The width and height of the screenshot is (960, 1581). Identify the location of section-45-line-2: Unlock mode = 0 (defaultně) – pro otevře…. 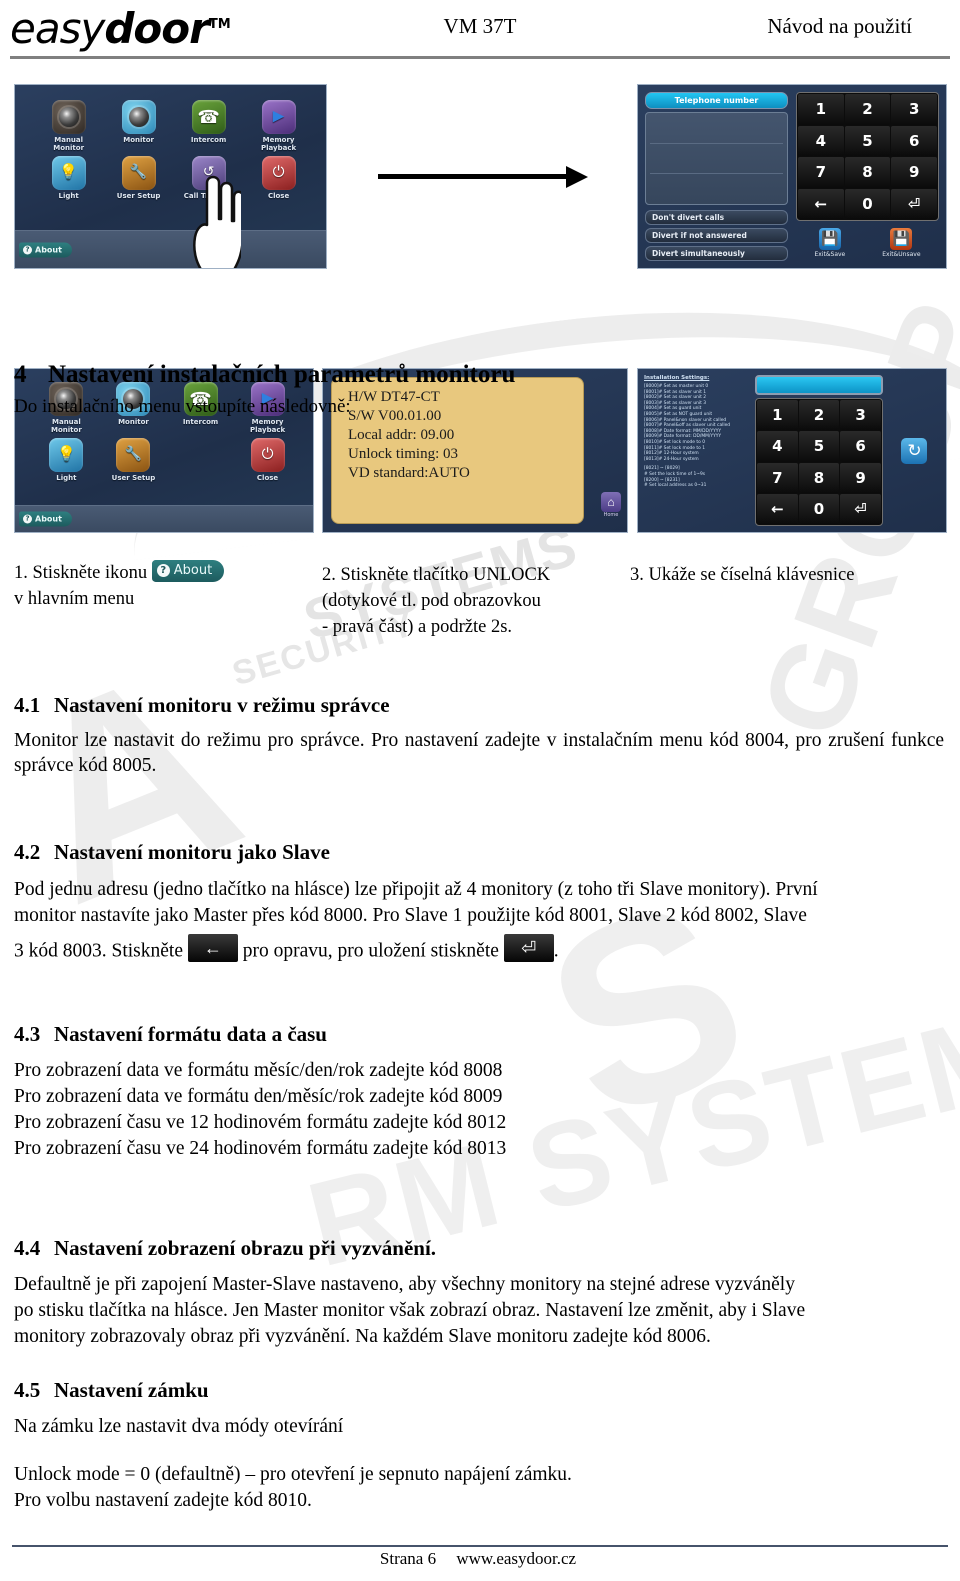
(293, 1474).